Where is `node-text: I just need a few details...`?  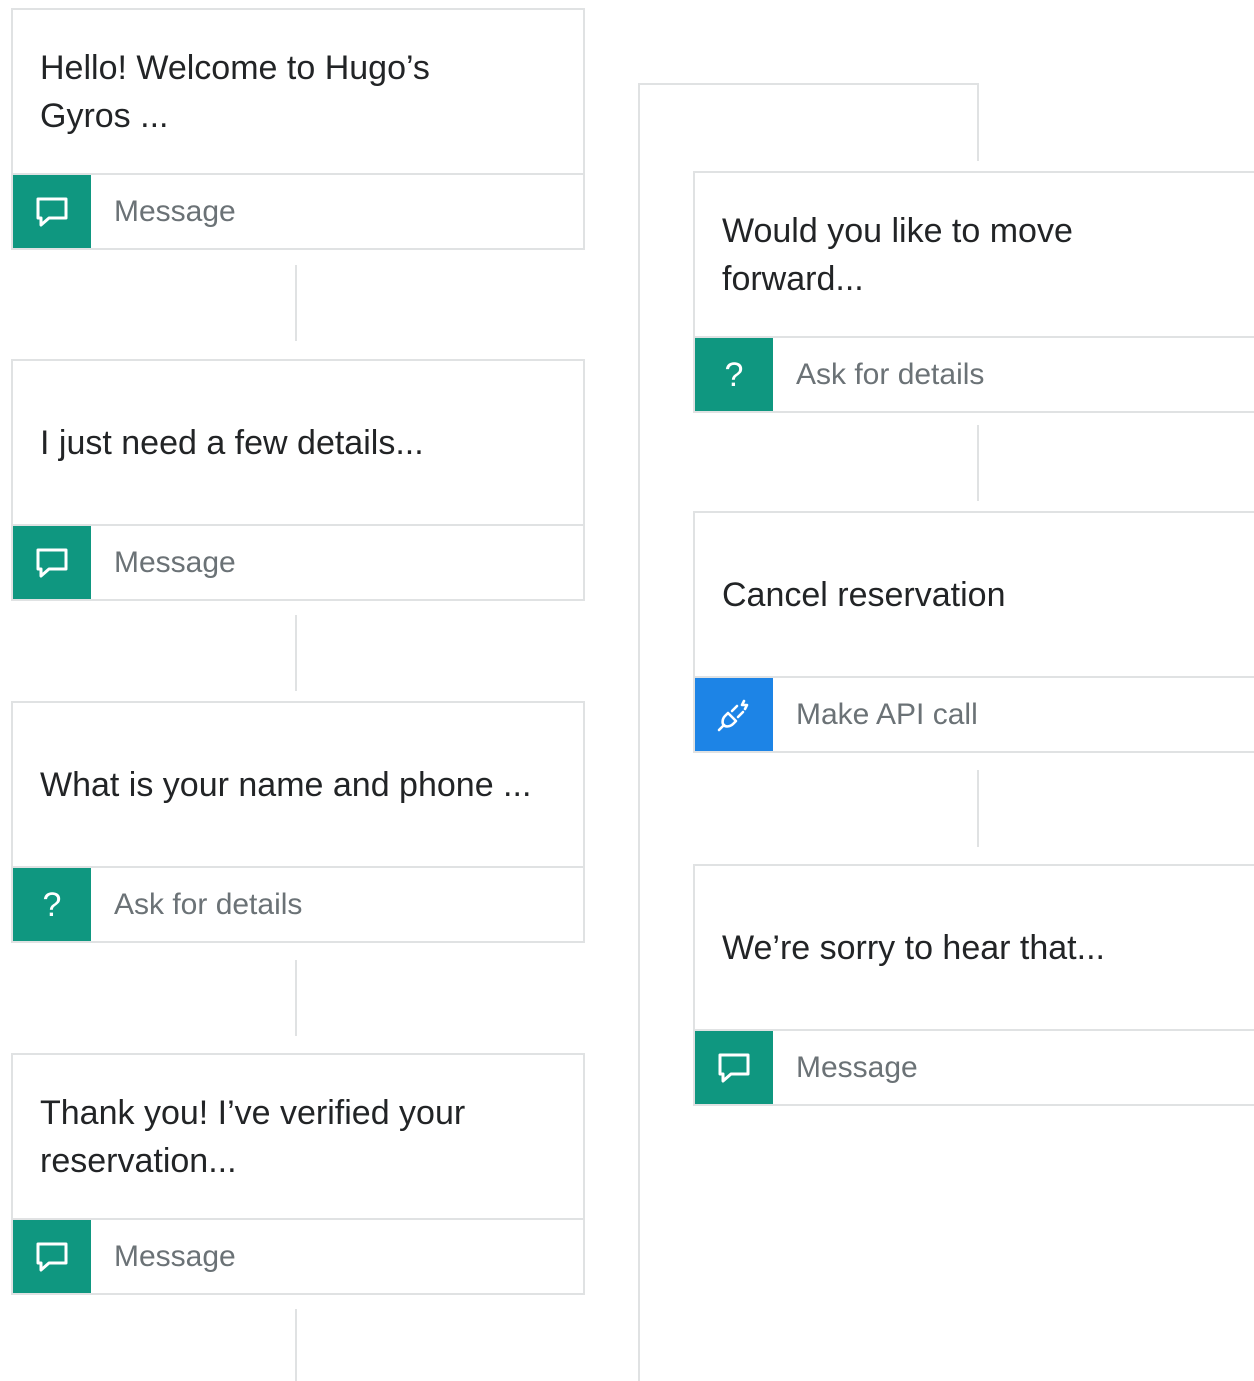 node-text: I just need a few details... is located at coordinates (298, 443).